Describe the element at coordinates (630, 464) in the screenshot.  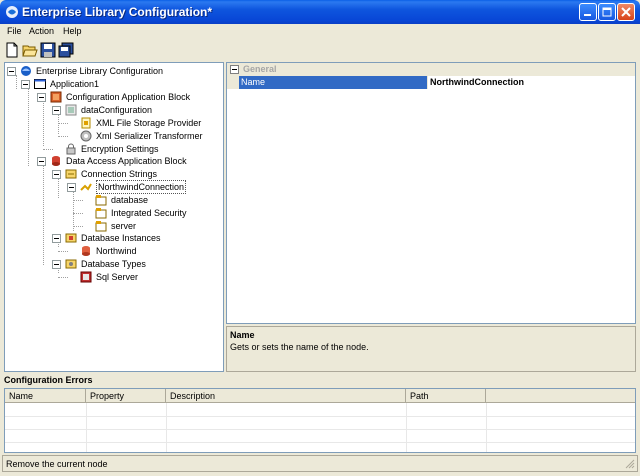
I see `resize-grip-icon` at that location.